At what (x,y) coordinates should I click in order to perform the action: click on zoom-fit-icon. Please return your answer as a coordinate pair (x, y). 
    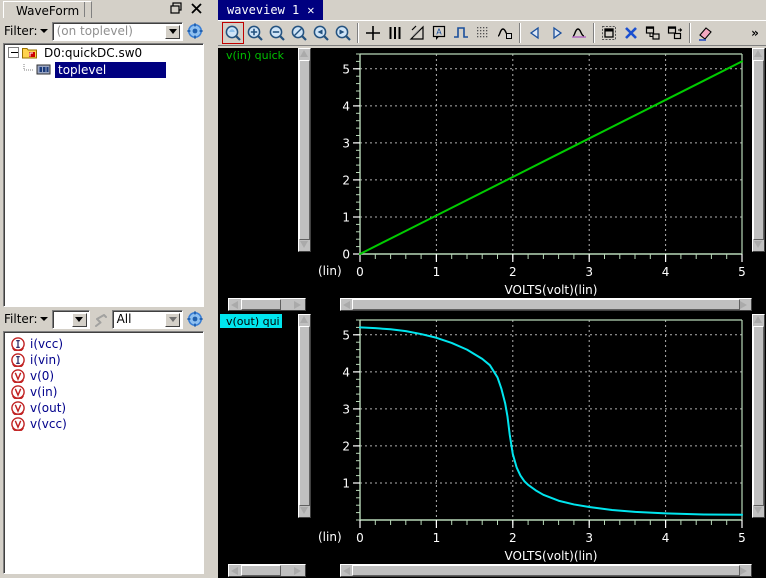
    Looking at the image, I should click on (233, 33).